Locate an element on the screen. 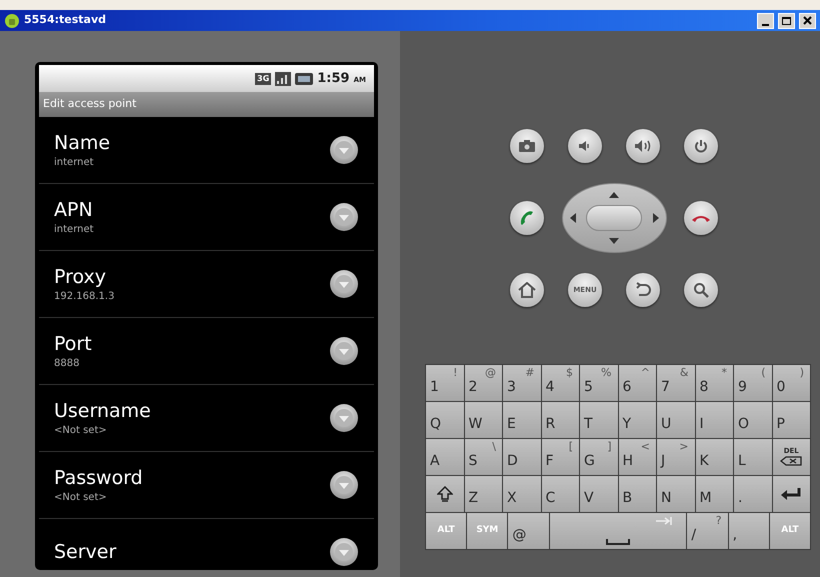 Image resolution: width=820 pixels, height=577 pixels. tab-icon is located at coordinates (664, 521).